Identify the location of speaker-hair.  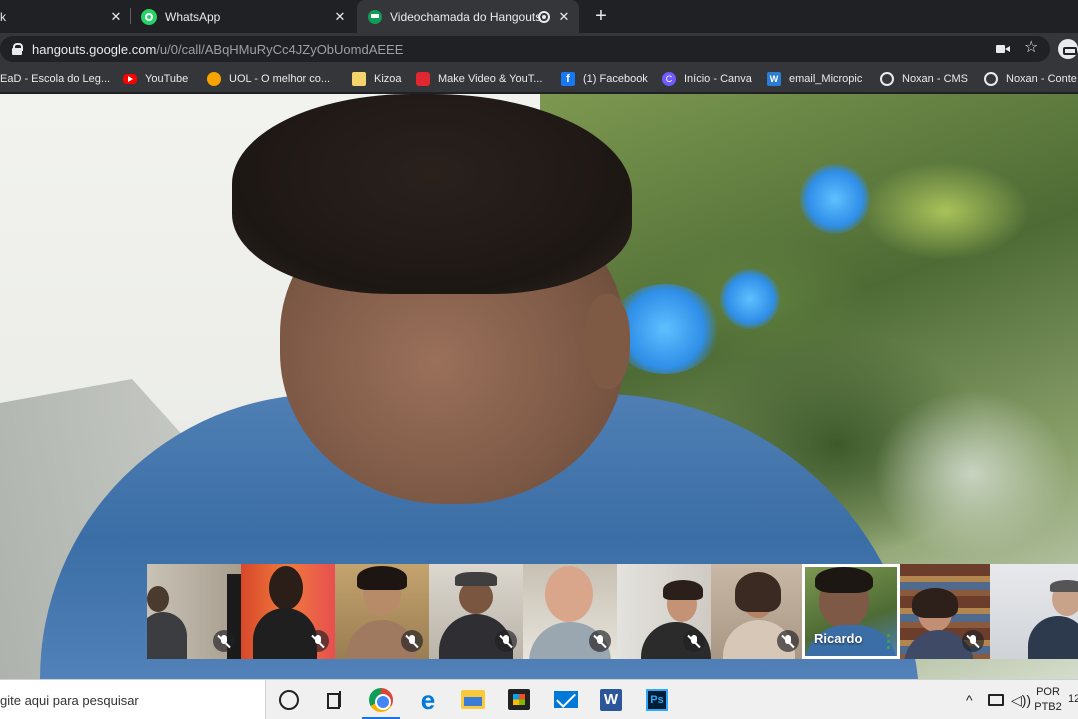
(432, 194).